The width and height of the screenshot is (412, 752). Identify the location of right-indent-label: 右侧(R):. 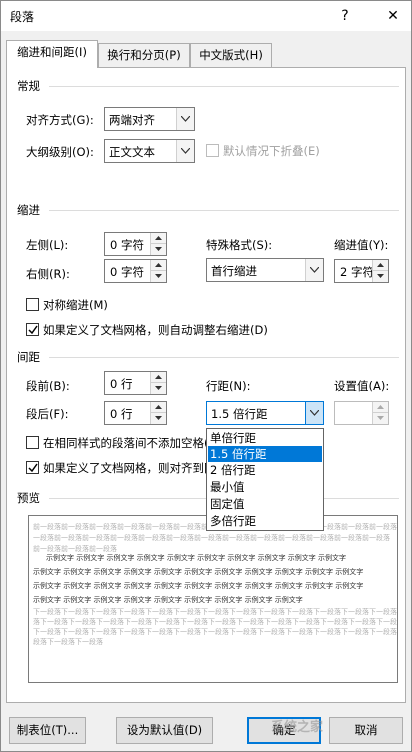
(48, 274).